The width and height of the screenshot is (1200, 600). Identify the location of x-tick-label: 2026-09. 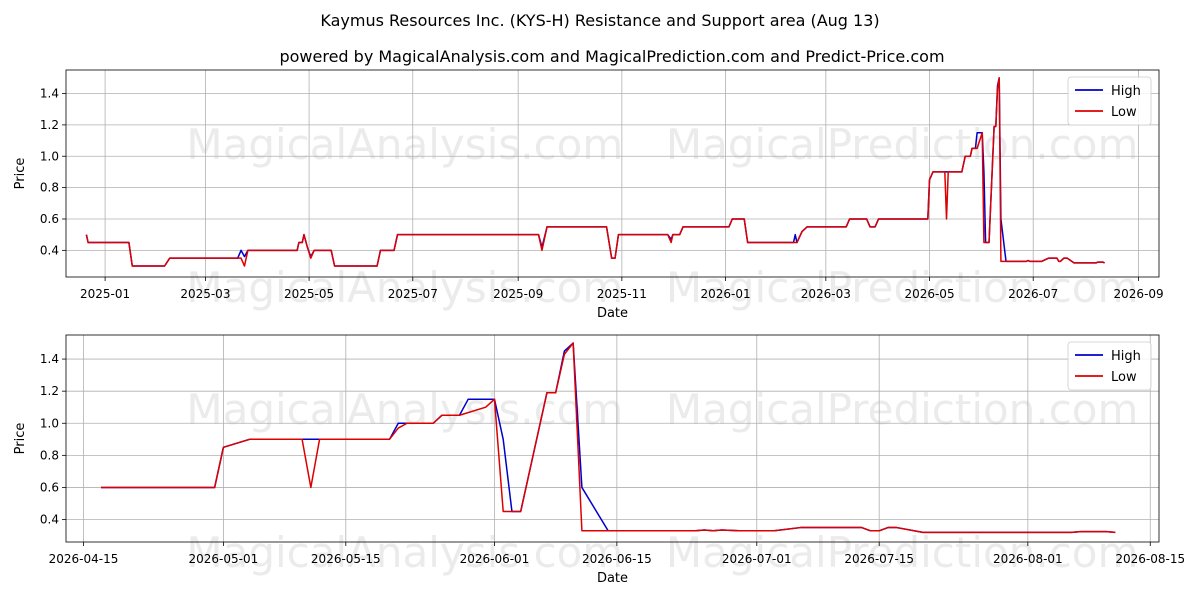
(1139, 294).